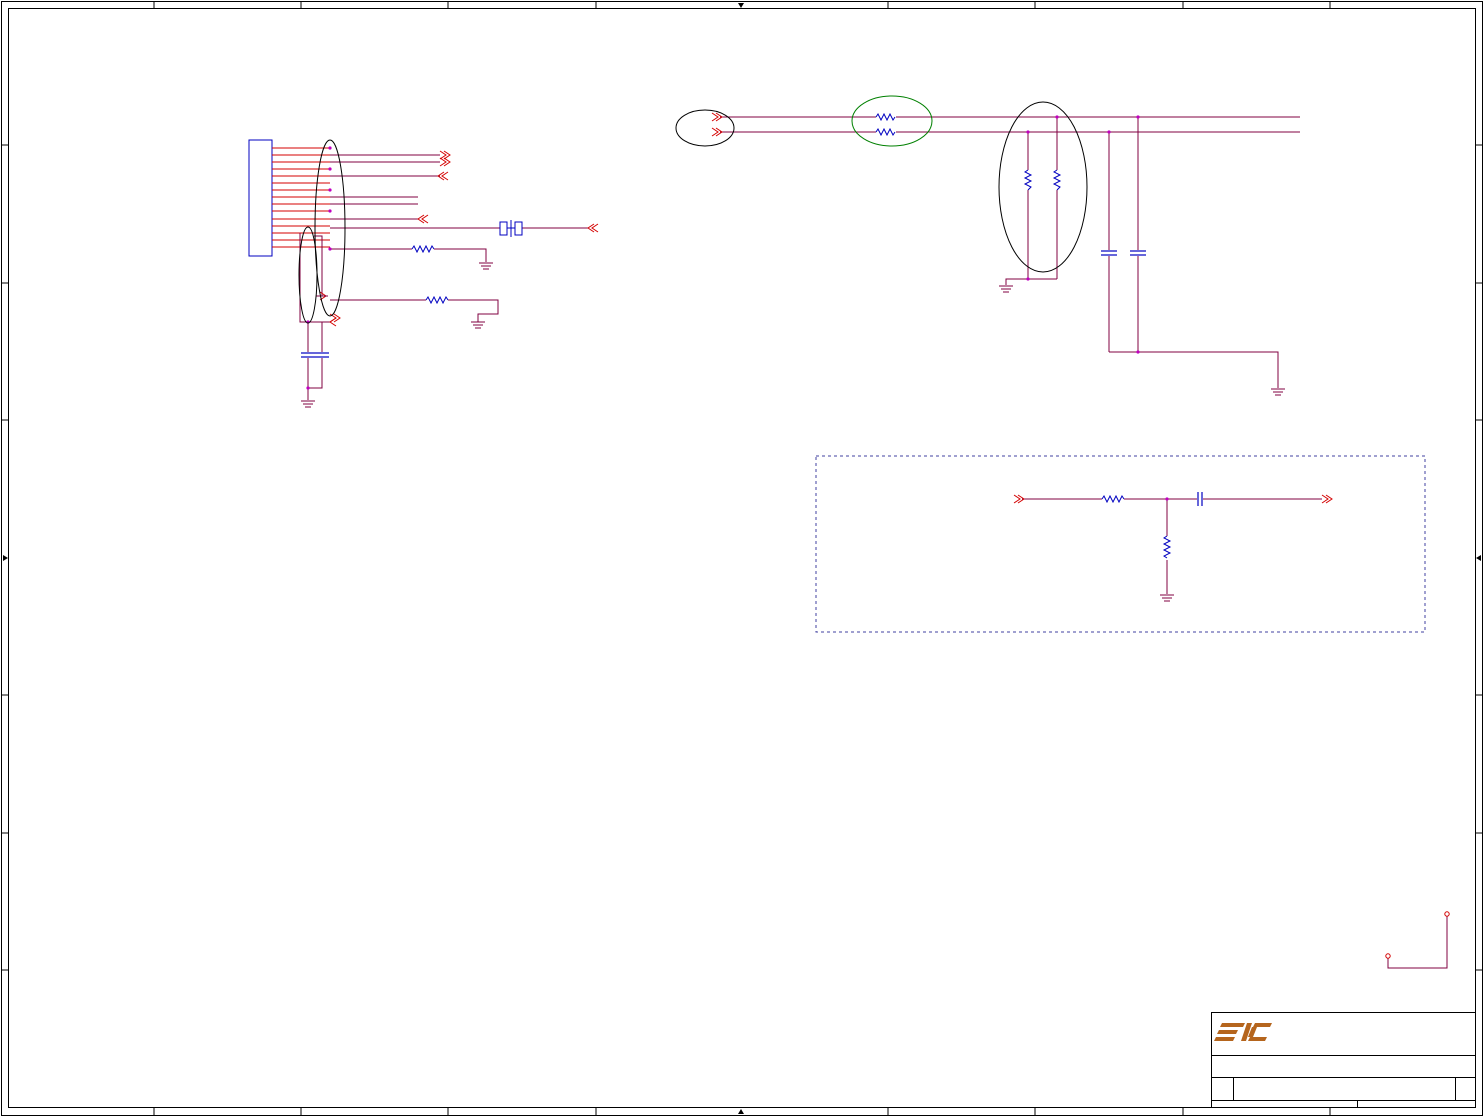 This screenshot has width=1484, height=1117. What do you see at coordinates (987, 245) in the screenshot?
I see `filter-network` at bounding box center [987, 245].